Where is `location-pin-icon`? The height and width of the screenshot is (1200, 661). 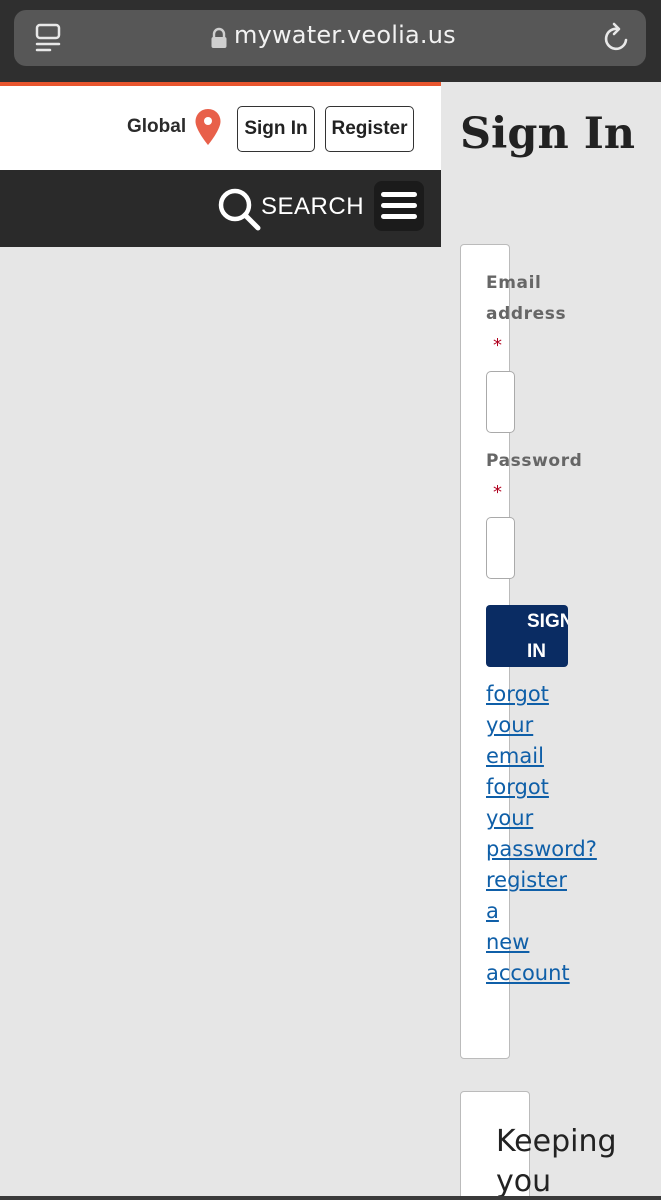 location-pin-icon is located at coordinates (208, 127).